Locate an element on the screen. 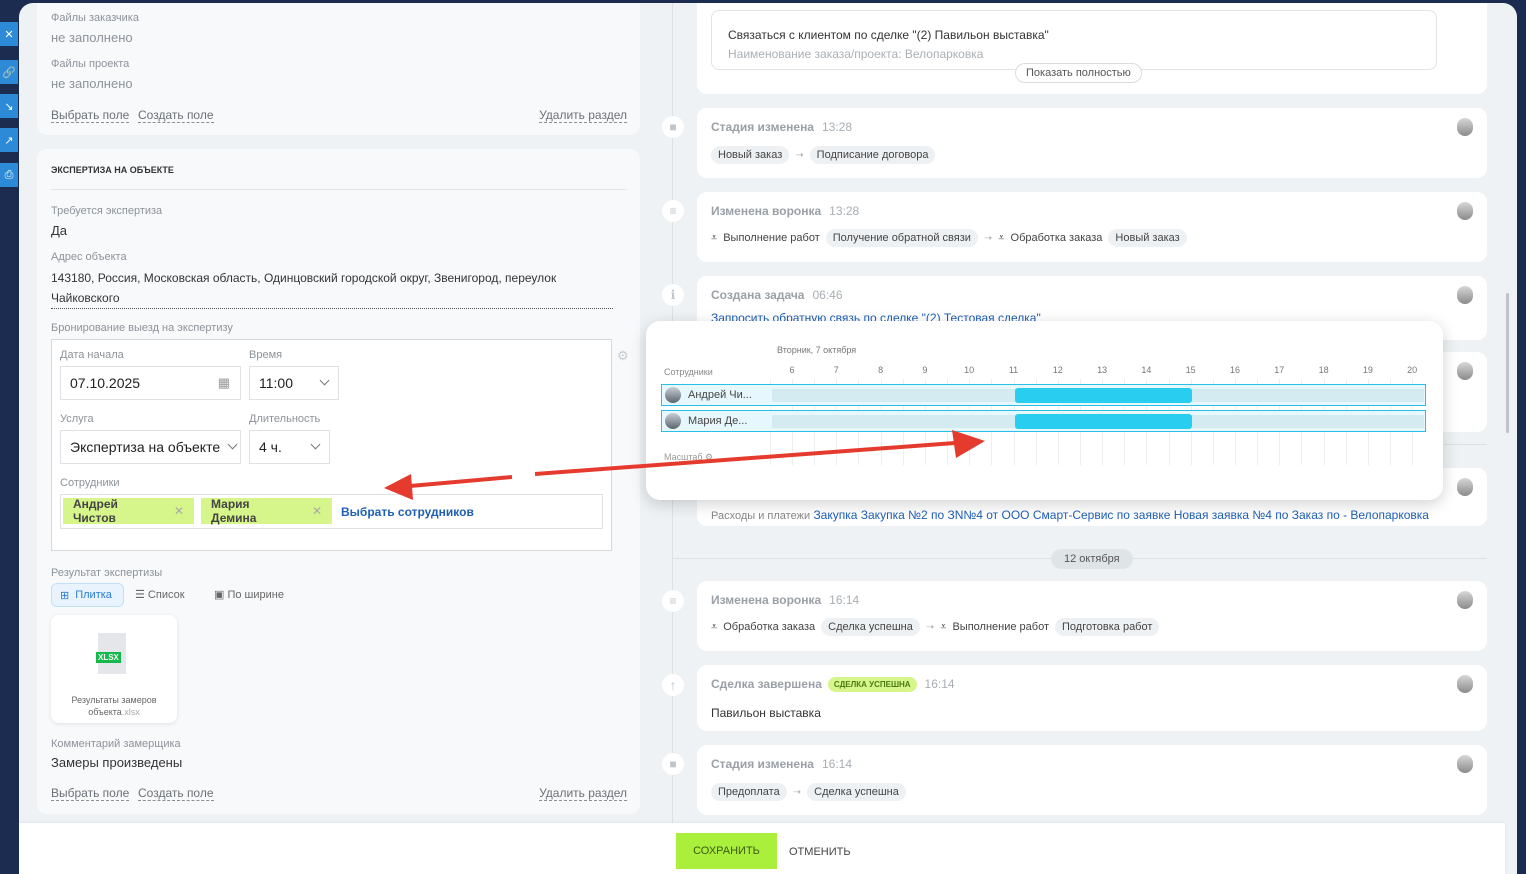  annotation-arrows is located at coordinates (684, 465).